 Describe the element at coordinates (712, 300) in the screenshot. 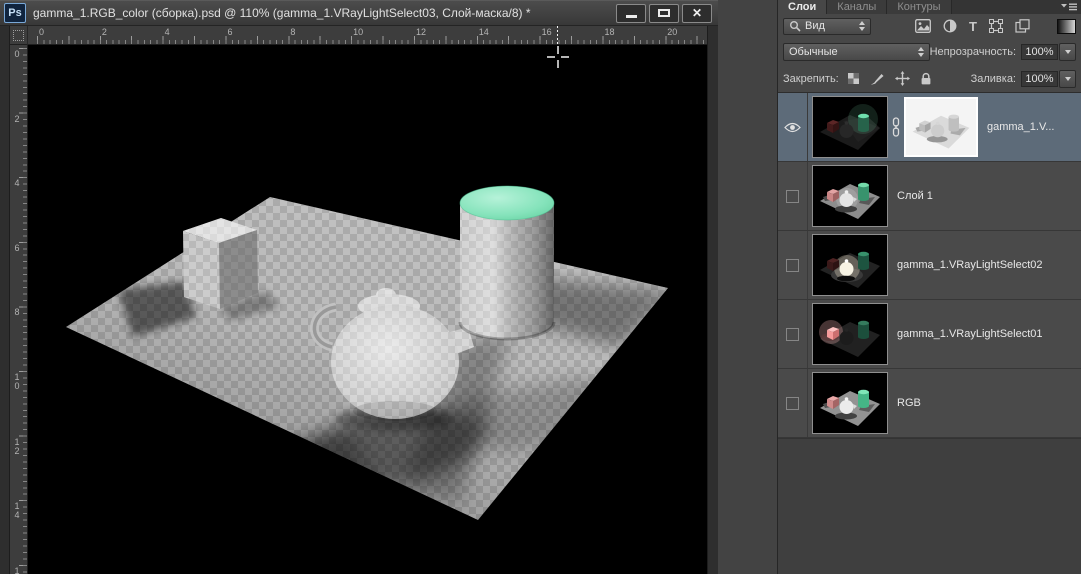

I see `window-right-edge` at that location.